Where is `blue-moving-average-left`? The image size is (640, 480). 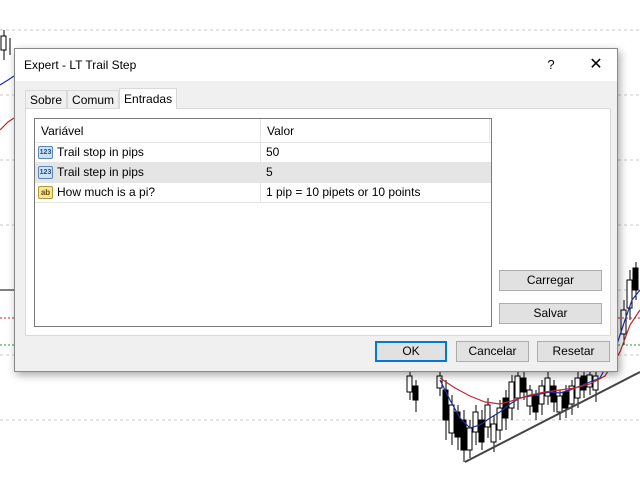
blue-moving-average-left is located at coordinates (7, 80).